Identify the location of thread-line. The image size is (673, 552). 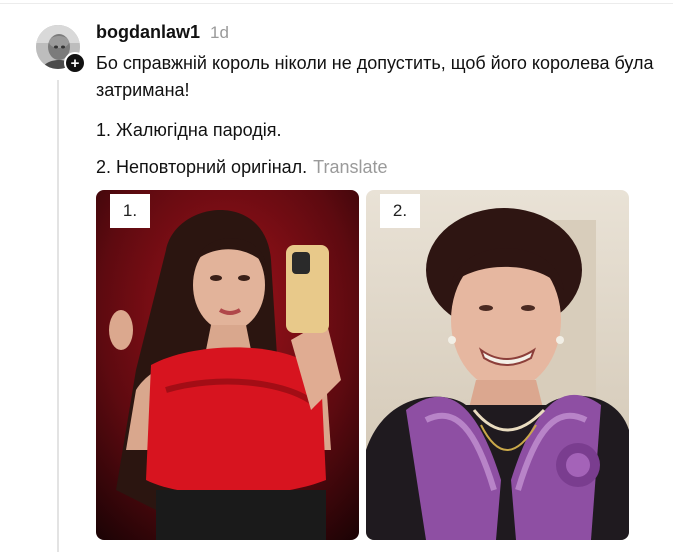
(58, 316).